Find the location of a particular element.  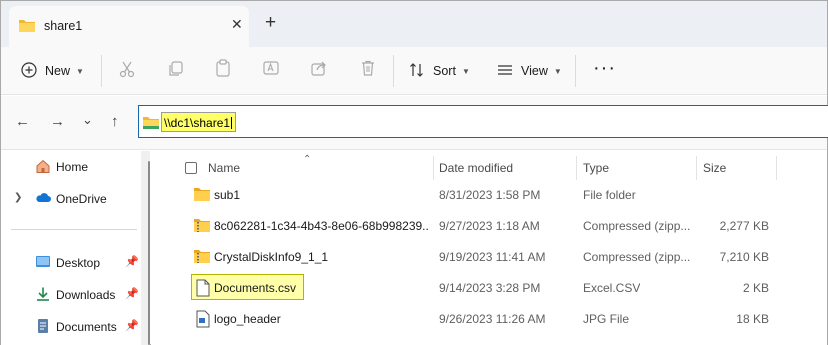

back-icon: ← is located at coordinates (22, 121).